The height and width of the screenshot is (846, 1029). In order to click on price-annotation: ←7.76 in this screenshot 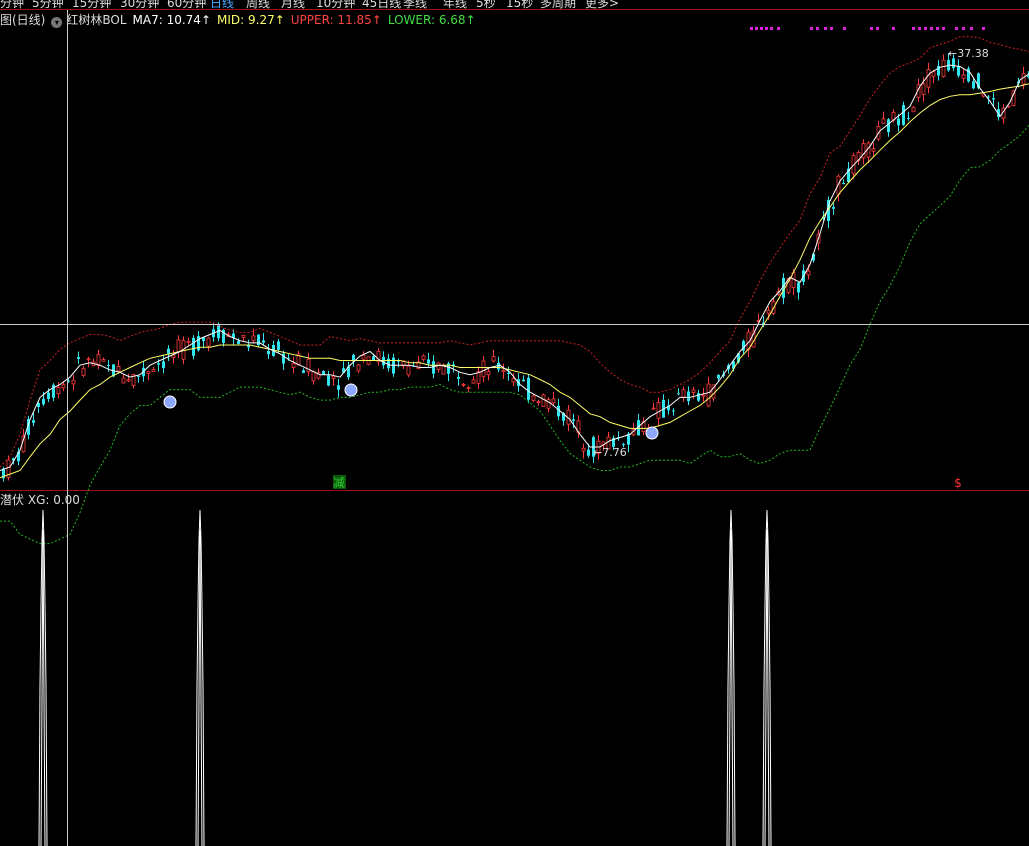, I will do `click(610, 452)`.